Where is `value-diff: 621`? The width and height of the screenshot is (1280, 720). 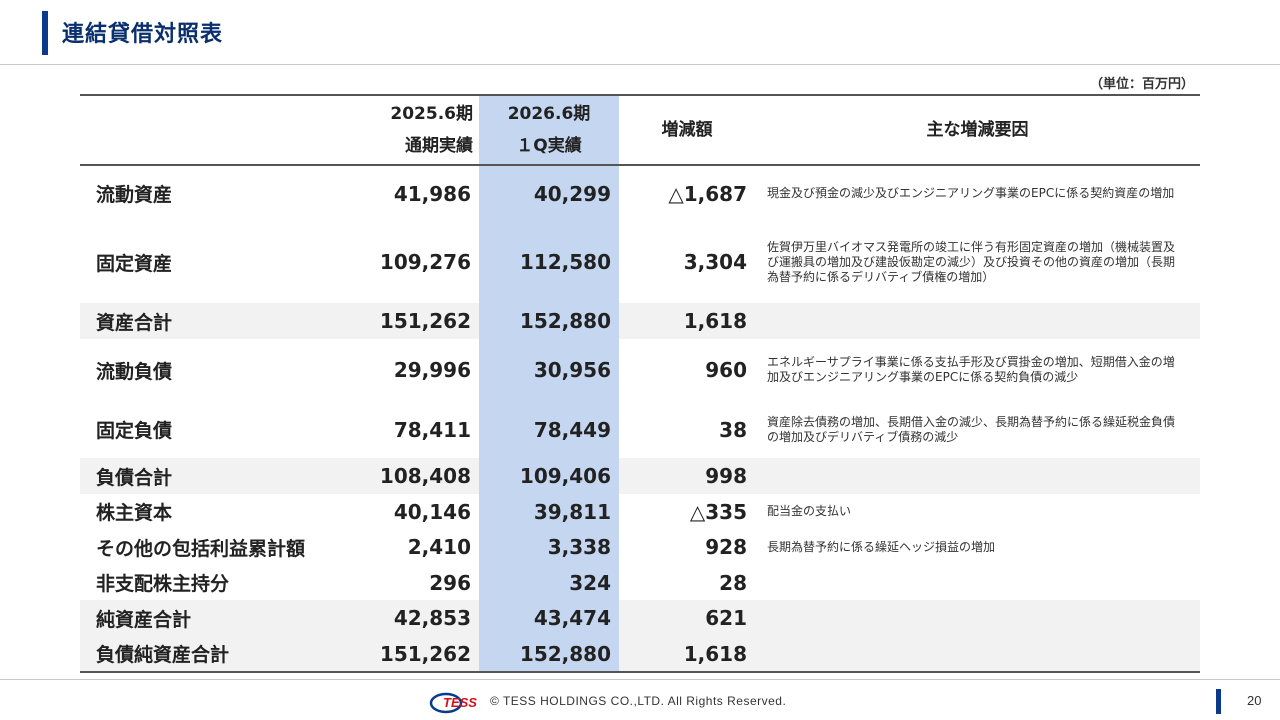
value-diff: 621 is located at coordinates (687, 618).